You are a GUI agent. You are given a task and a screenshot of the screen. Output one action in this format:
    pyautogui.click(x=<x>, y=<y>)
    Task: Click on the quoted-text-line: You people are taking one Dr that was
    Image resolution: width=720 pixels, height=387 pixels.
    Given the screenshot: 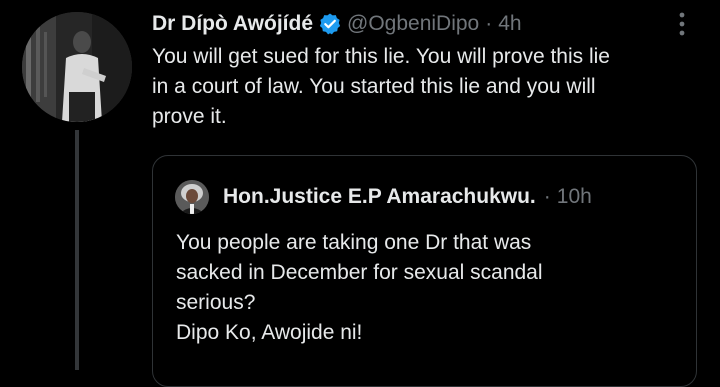 What is the action you would take?
    pyautogui.click(x=354, y=242)
    